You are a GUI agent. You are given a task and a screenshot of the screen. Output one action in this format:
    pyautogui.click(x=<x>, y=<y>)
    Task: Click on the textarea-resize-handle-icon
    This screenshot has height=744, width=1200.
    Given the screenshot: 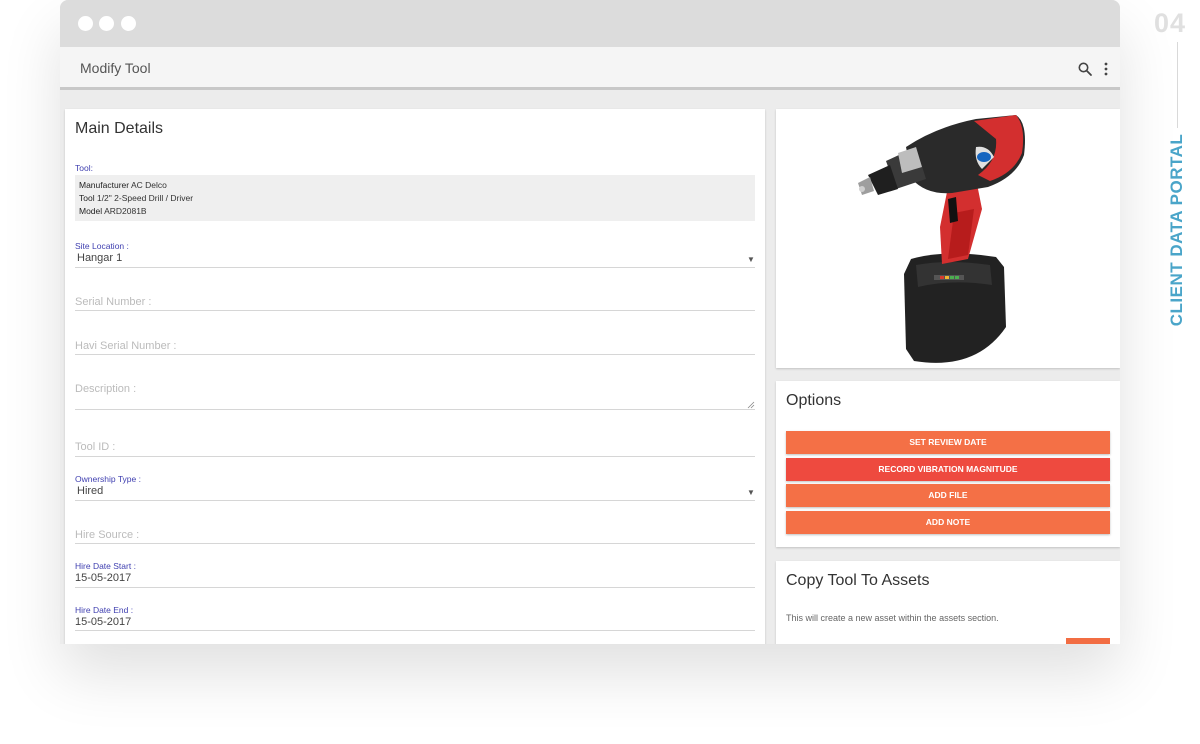 What is the action you would take?
    pyautogui.click(x=751, y=405)
    